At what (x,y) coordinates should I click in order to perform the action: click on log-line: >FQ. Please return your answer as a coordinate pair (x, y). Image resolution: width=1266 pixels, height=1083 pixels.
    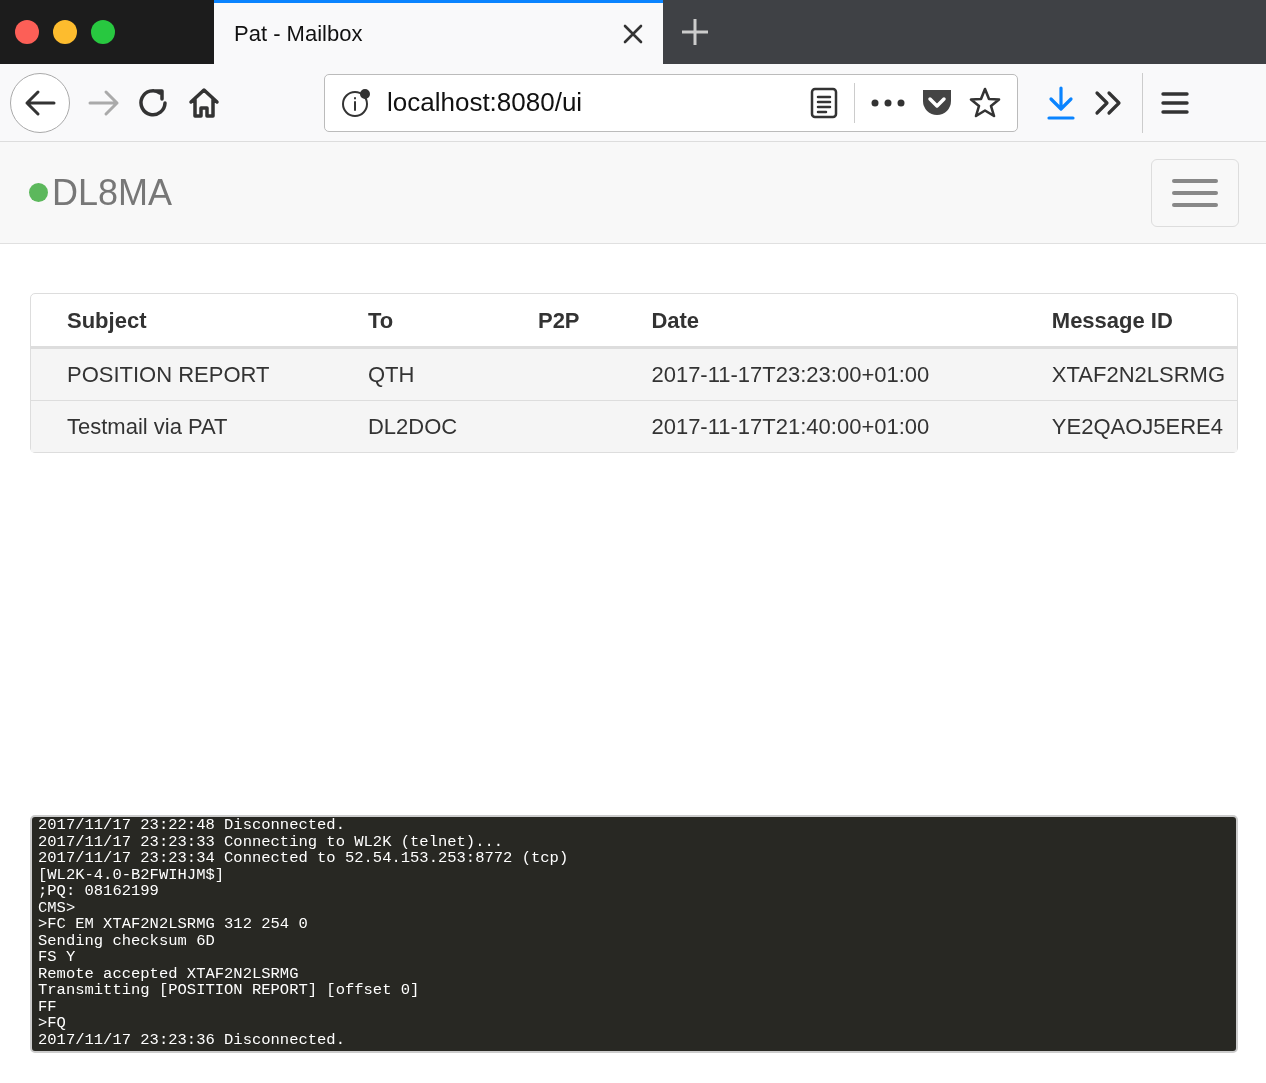
    Looking at the image, I should click on (52, 1023).